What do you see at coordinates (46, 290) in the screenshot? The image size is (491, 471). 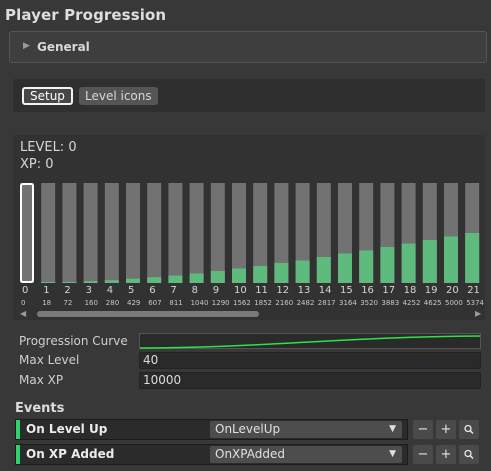 I see `level-number-label: 1` at bounding box center [46, 290].